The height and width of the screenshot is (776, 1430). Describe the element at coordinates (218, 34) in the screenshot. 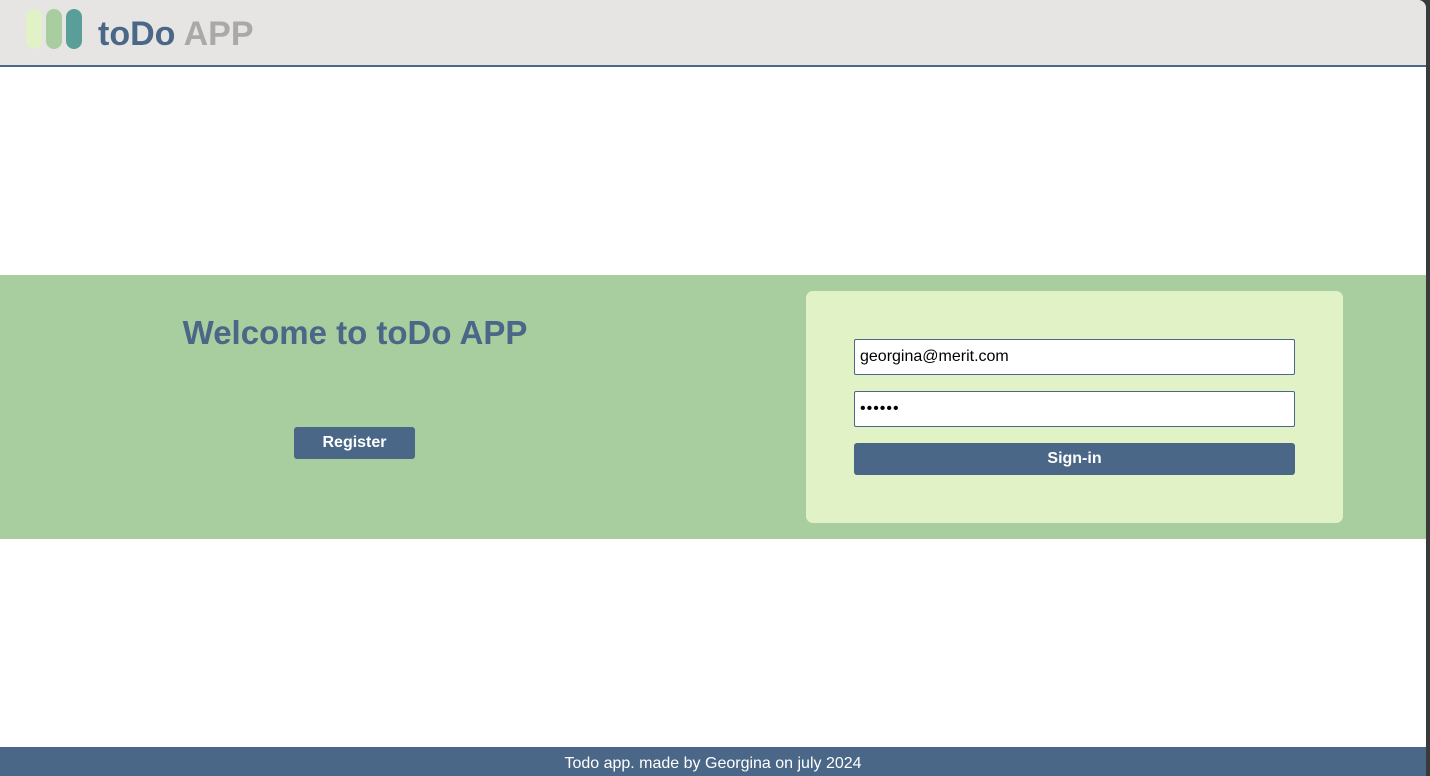

I see `brand-secondary: APP` at that location.